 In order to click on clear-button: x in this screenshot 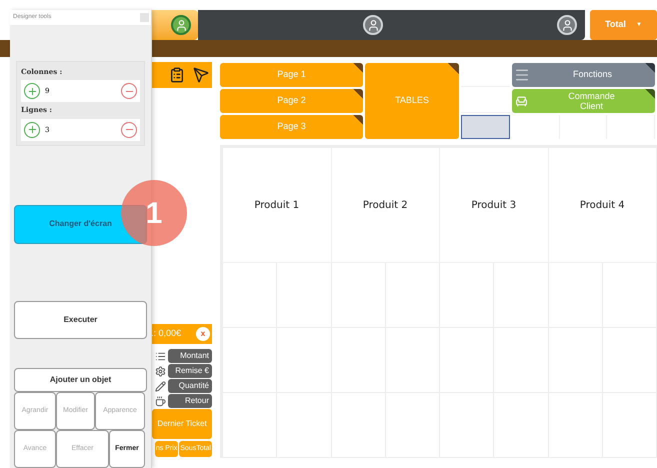, I will do `click(203, 334)`.